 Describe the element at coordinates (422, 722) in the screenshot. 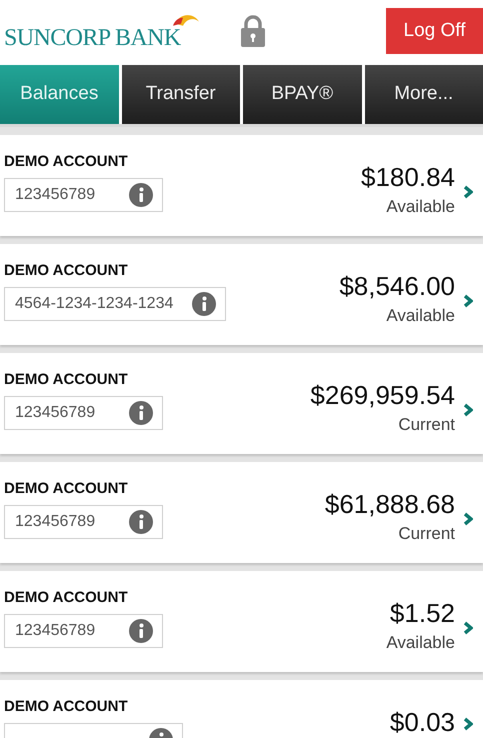

I see `balance-amount: $0.03` at that location.